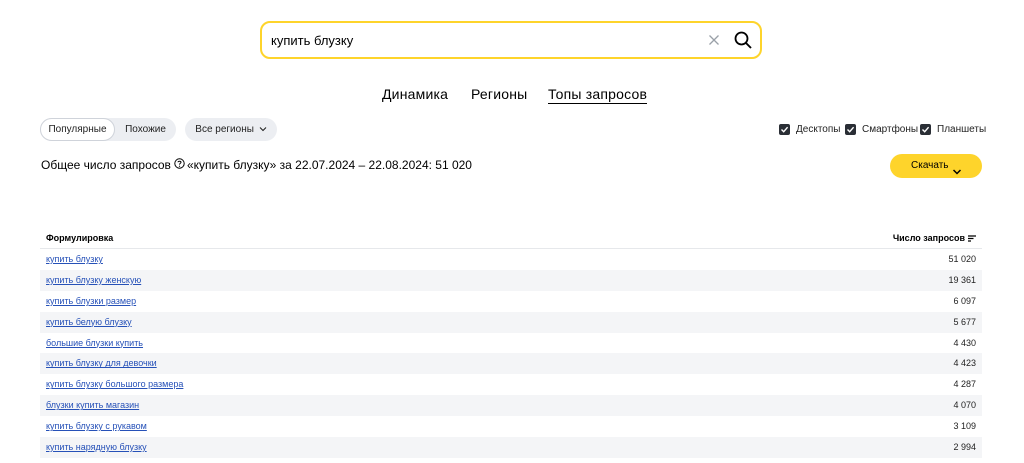 Image resolution: width=1024 pixels, height=463 pixels. Describe the element at coordinates (962, 259) in the screenshot. I see `query-count: 51 020` at that location.